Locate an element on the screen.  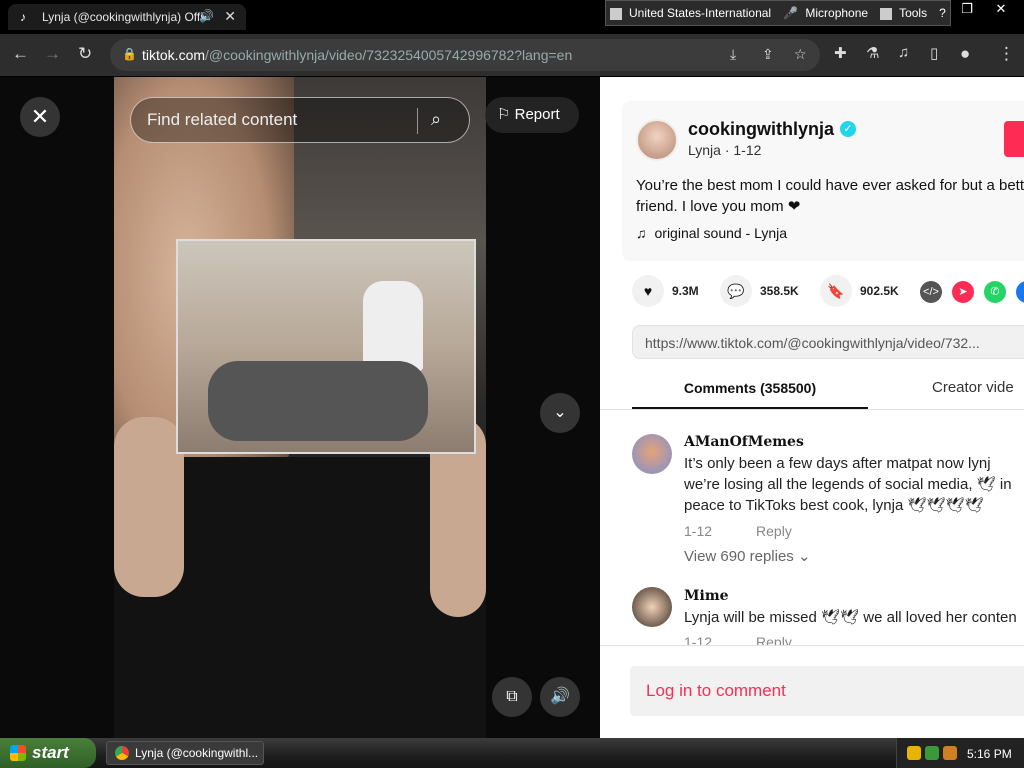
system-tray: 5:16 PM is located at coordinates (960, 753).